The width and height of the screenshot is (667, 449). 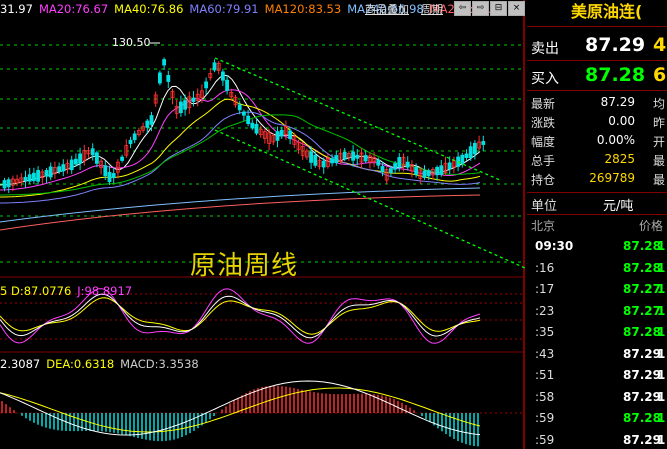 What do you see at coordinates (659, 180) in the screenshot?
I see `stat-extra: 最` at bounding box center [659, 180].